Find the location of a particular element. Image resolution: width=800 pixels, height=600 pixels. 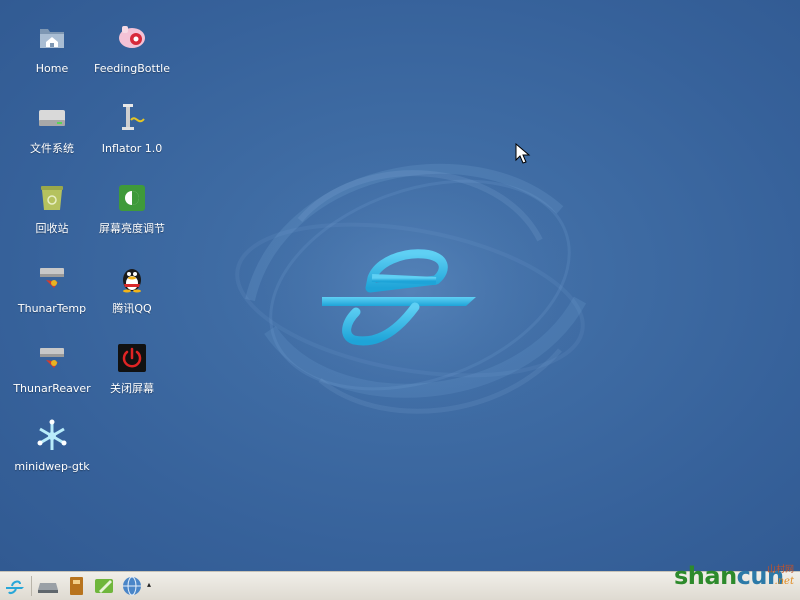

desktop-icon-feedingbottle: FeedingBottle is located at coordinates (132, 57).